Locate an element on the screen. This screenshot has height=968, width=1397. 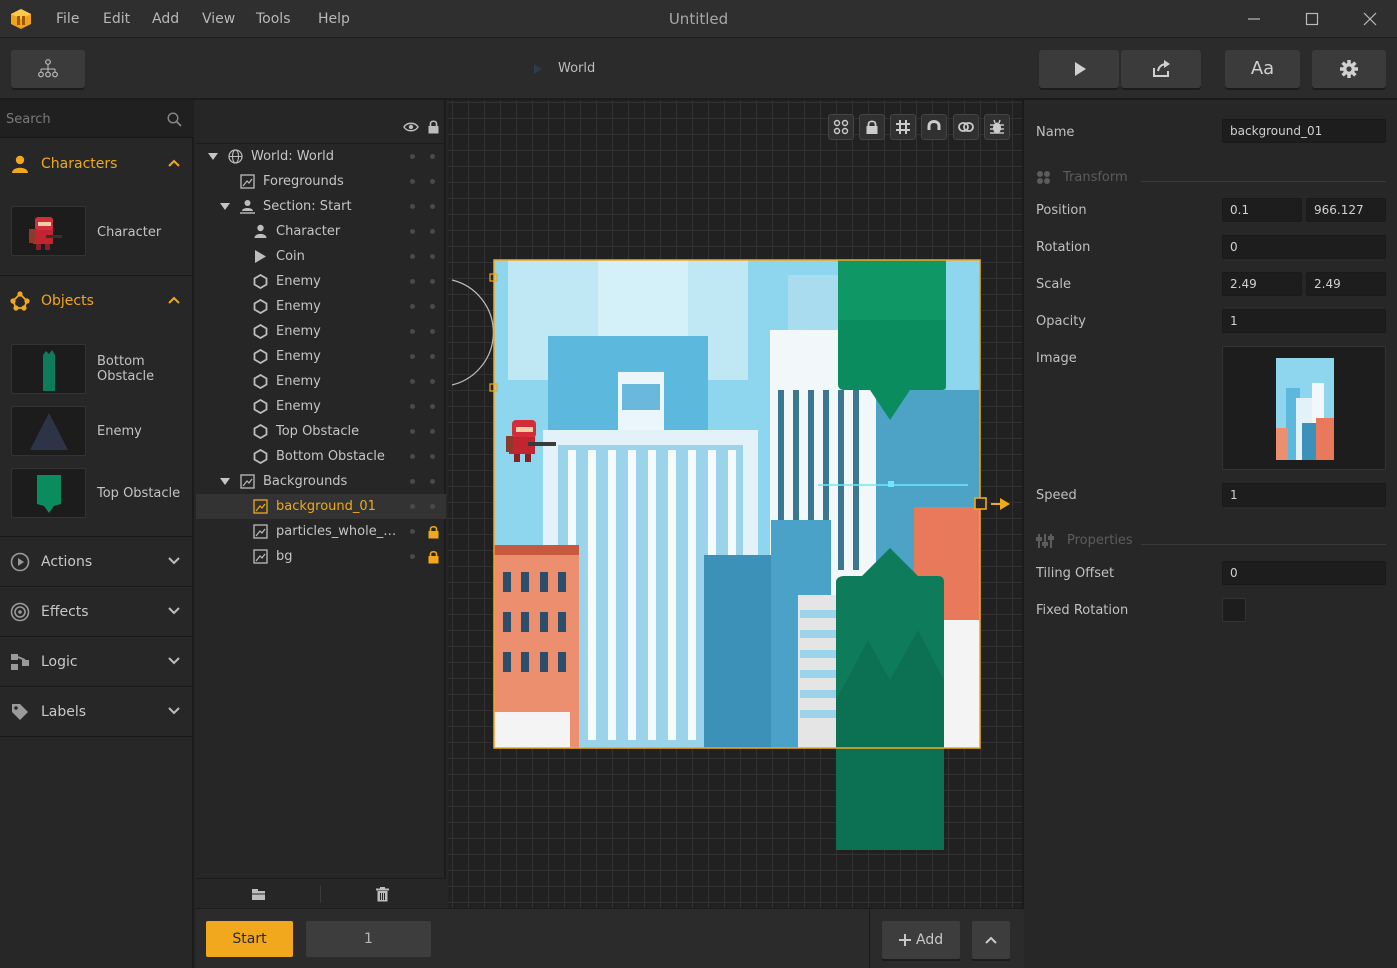
tree-row-world: World is located at coordinates (321, 156).